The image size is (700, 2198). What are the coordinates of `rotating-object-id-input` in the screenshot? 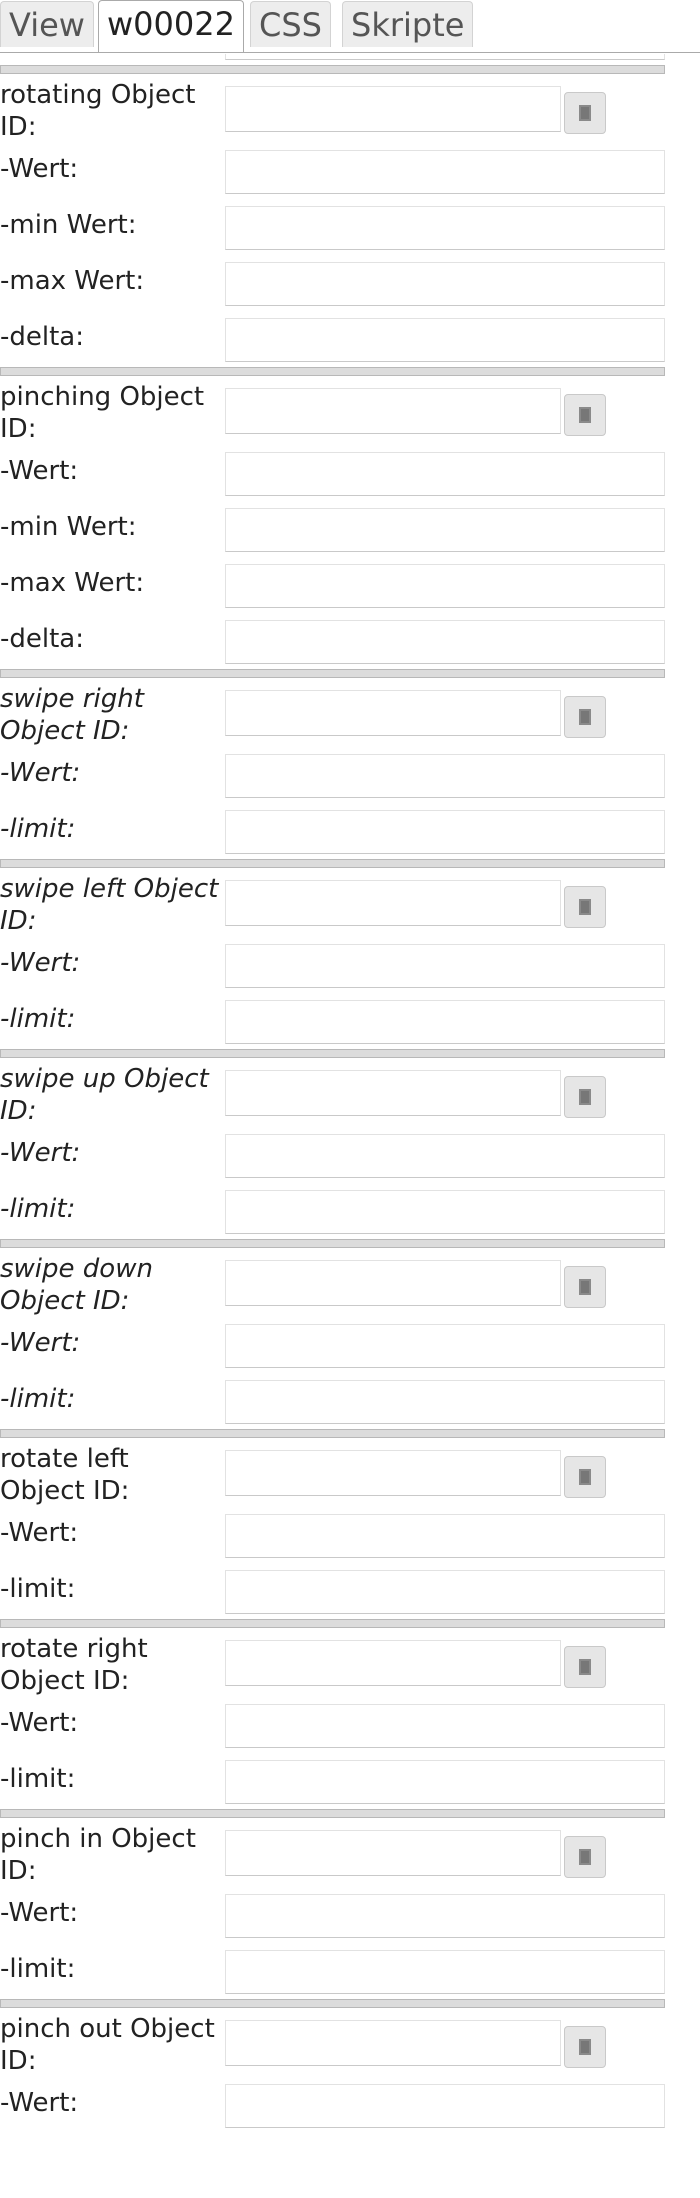 It's located at (393, 109).